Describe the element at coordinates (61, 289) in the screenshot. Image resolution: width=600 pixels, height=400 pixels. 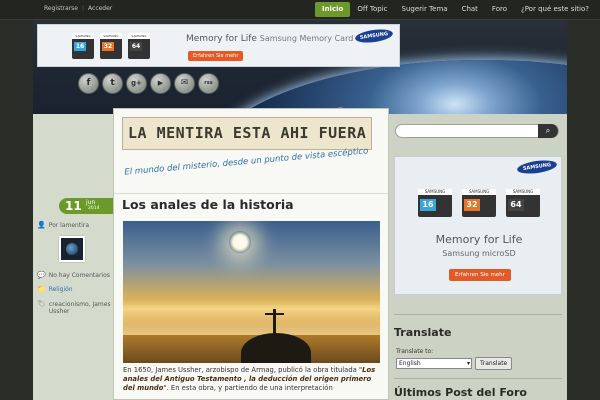
I see `category-link: Religión` at that location.